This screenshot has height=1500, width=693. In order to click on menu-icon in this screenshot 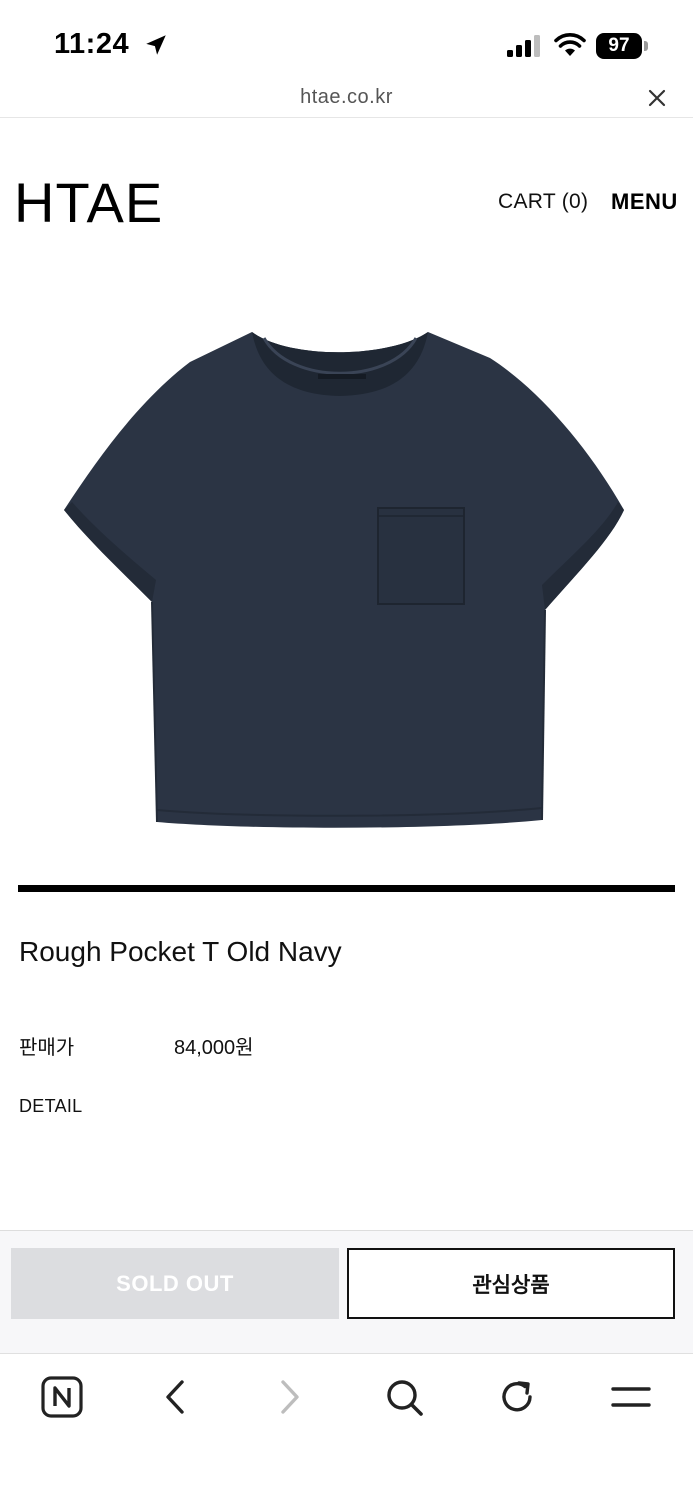, I will do `click(631, 1397)`.